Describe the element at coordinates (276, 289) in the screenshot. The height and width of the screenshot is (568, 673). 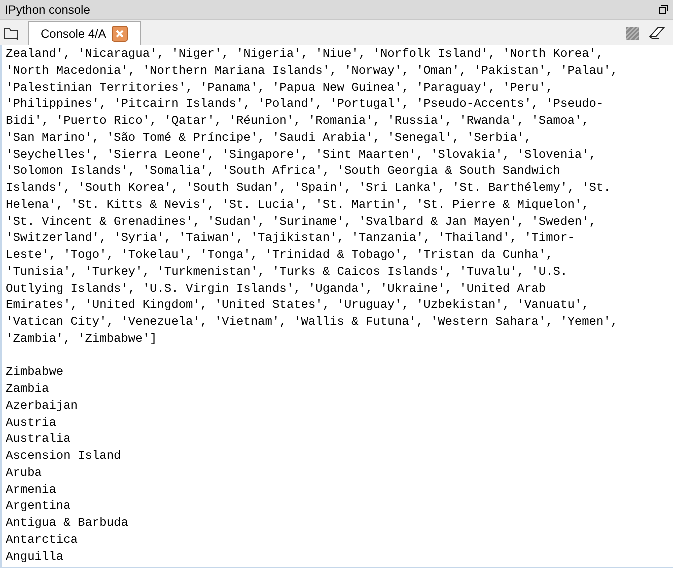
I see `output-line: Outlying Islands', 'U.S. Virgin Islands', 'Uganda', 'Ukraine', 'United Arab` at that location.